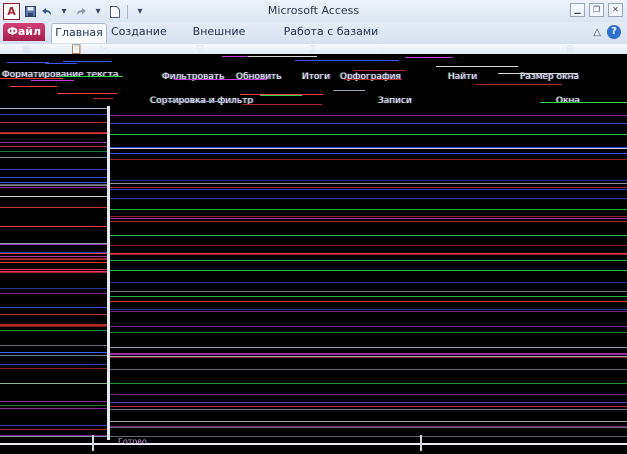  I want to click on quick-access-toolbar: A ▾ ▾ ▾, so click(75, 11).